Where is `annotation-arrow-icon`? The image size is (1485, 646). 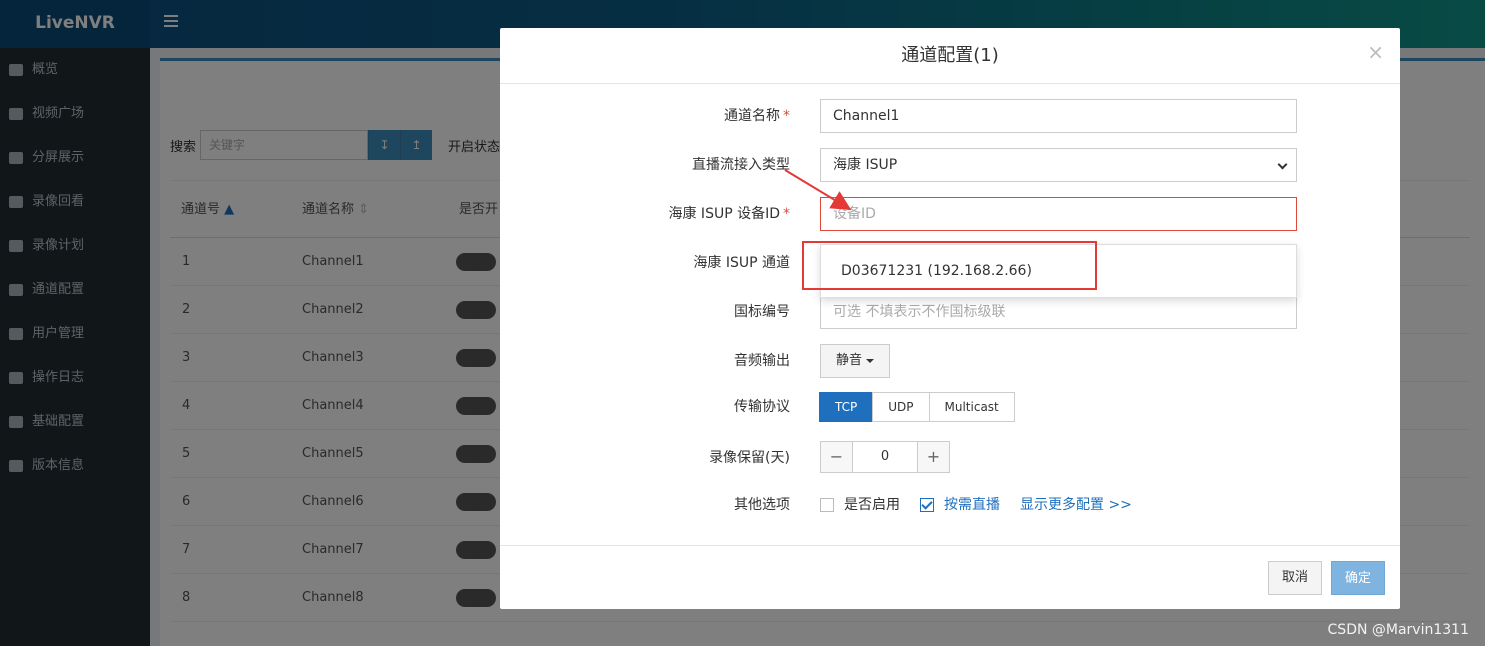
annotation-arrow-icon is located at coordinates (818, 190).